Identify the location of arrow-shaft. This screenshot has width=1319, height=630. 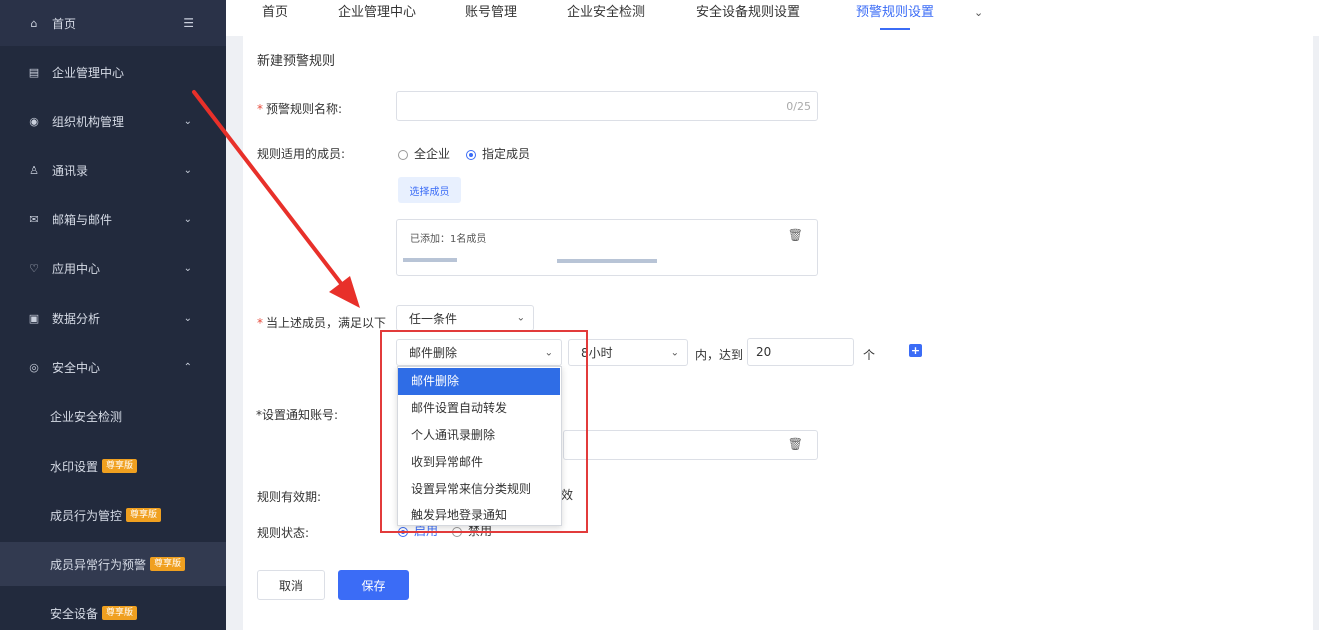
(268, 189).